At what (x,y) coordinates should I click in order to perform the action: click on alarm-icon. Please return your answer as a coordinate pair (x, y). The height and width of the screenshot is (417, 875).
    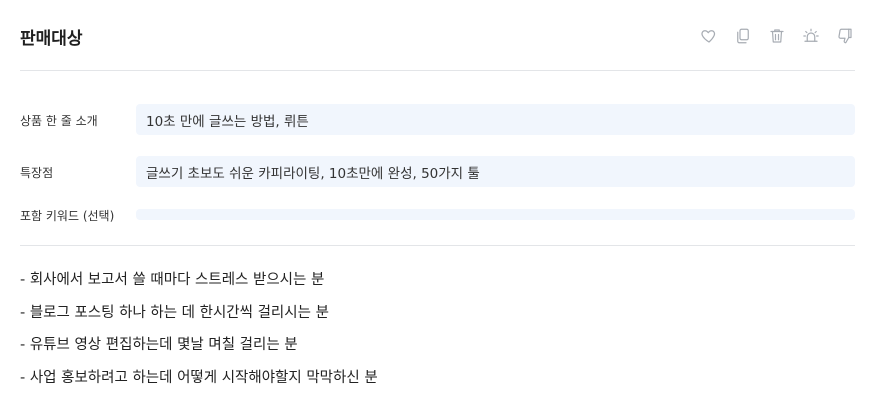
    Looking at the image, I should click on (811, 36).